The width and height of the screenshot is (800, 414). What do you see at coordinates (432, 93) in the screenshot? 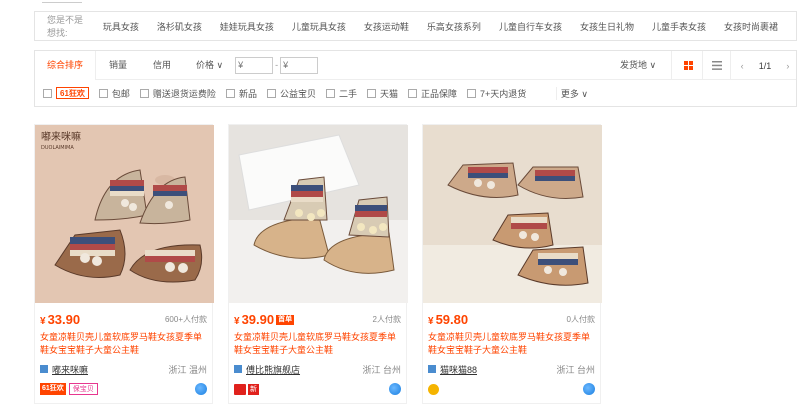
I see `filter-genuine: 正品保障` at bounding box center [432, 93].